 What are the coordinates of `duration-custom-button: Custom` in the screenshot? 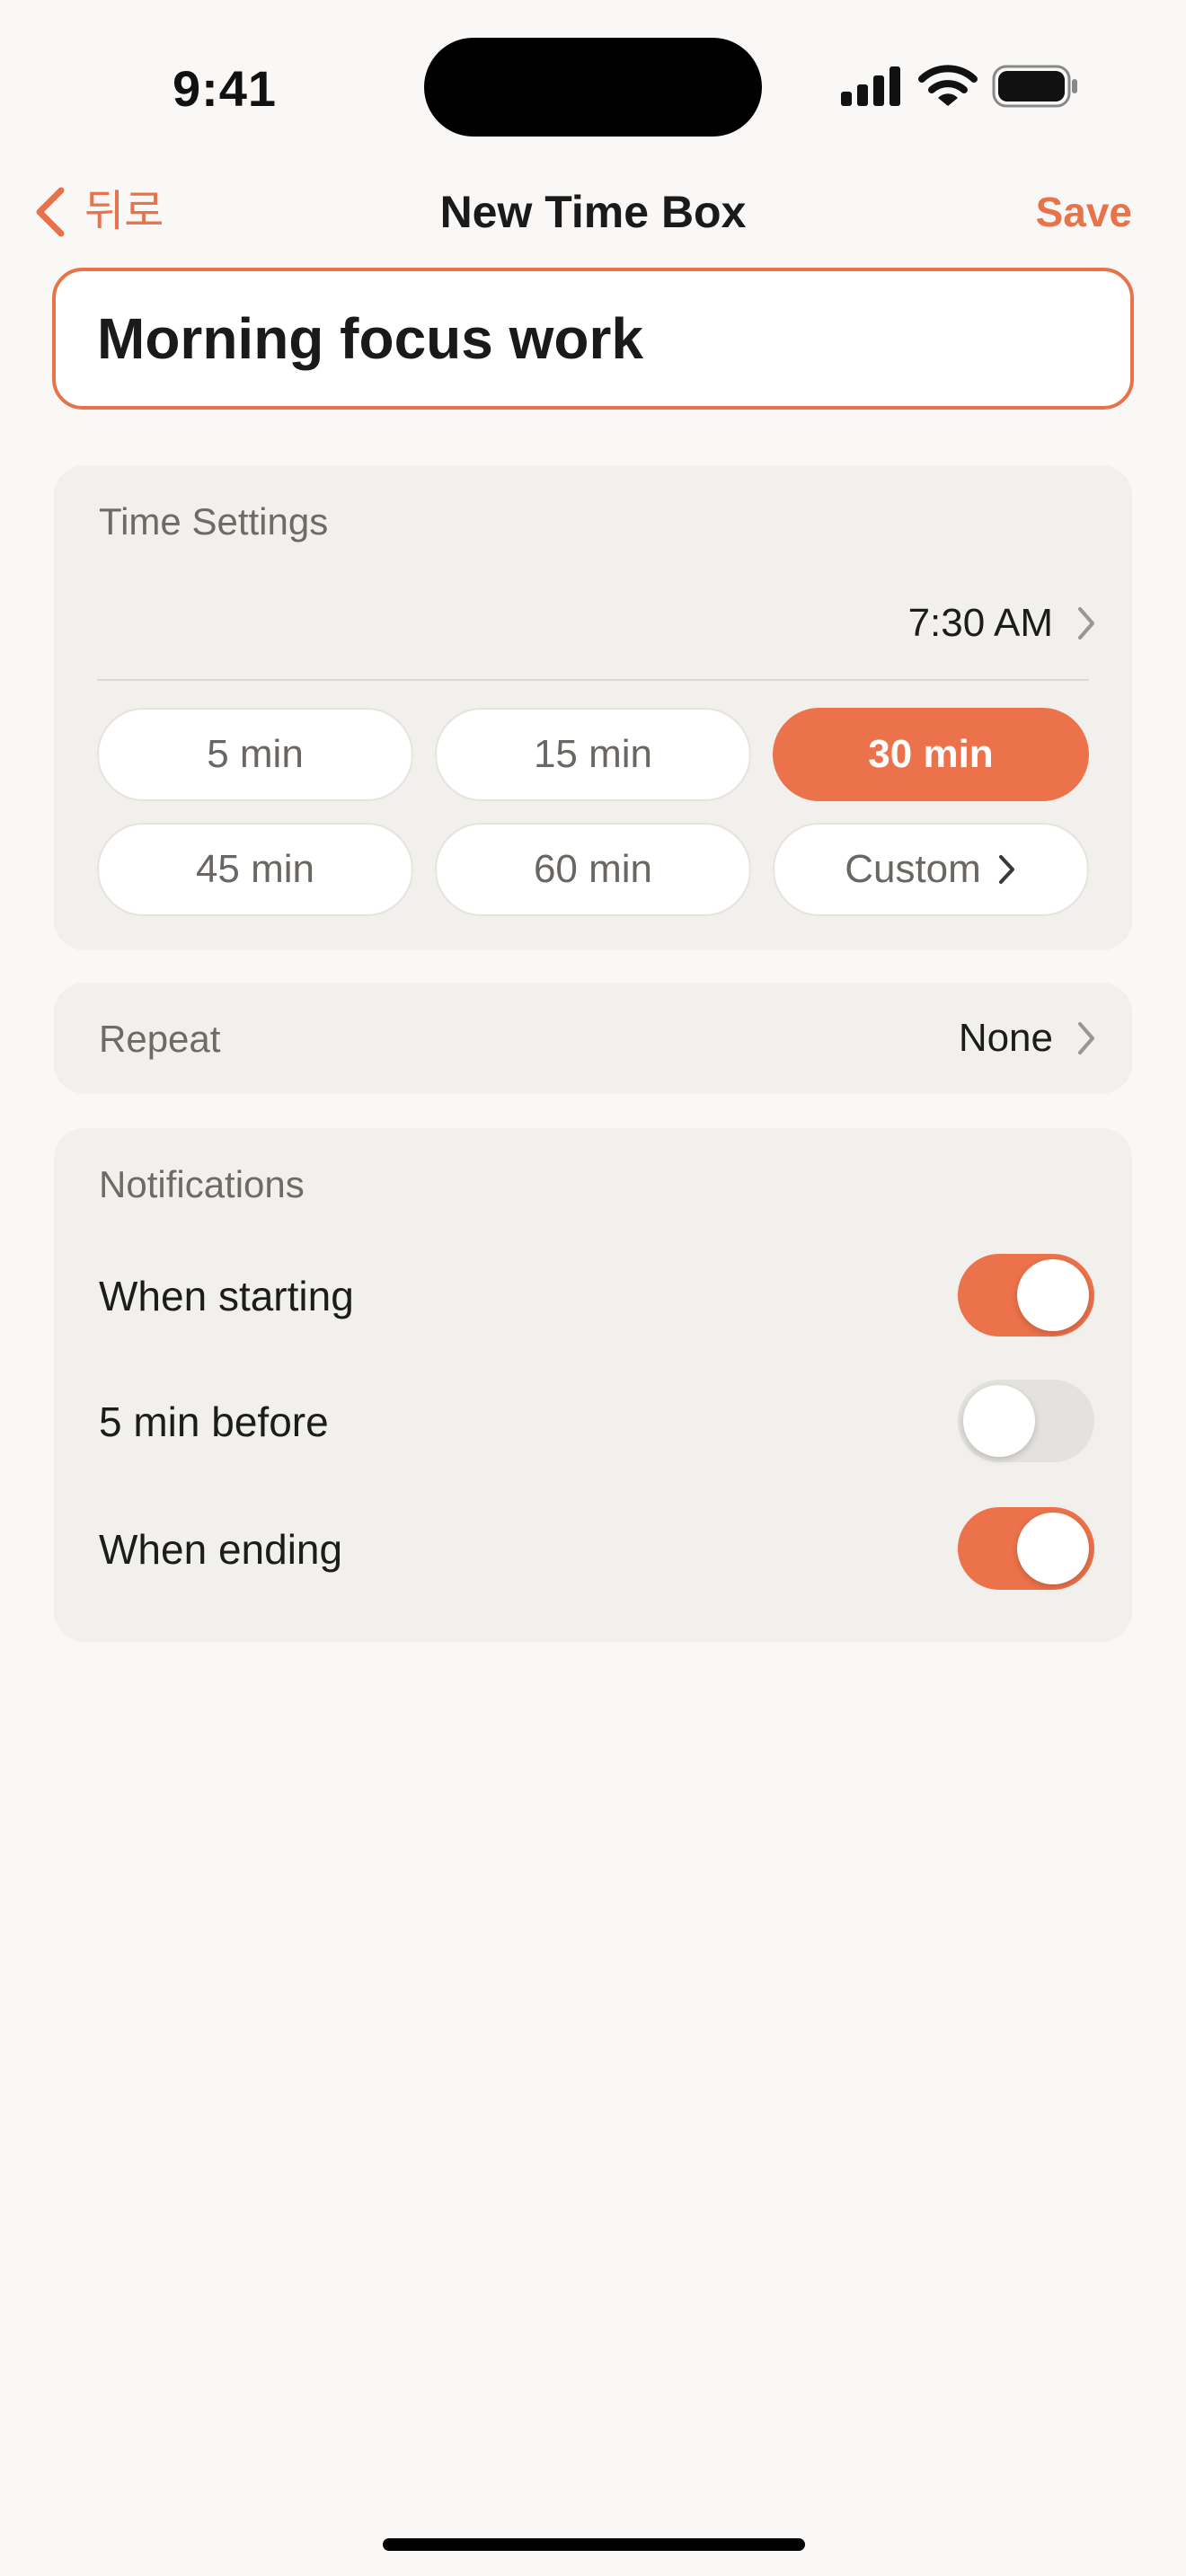 It's located at (931, 869).